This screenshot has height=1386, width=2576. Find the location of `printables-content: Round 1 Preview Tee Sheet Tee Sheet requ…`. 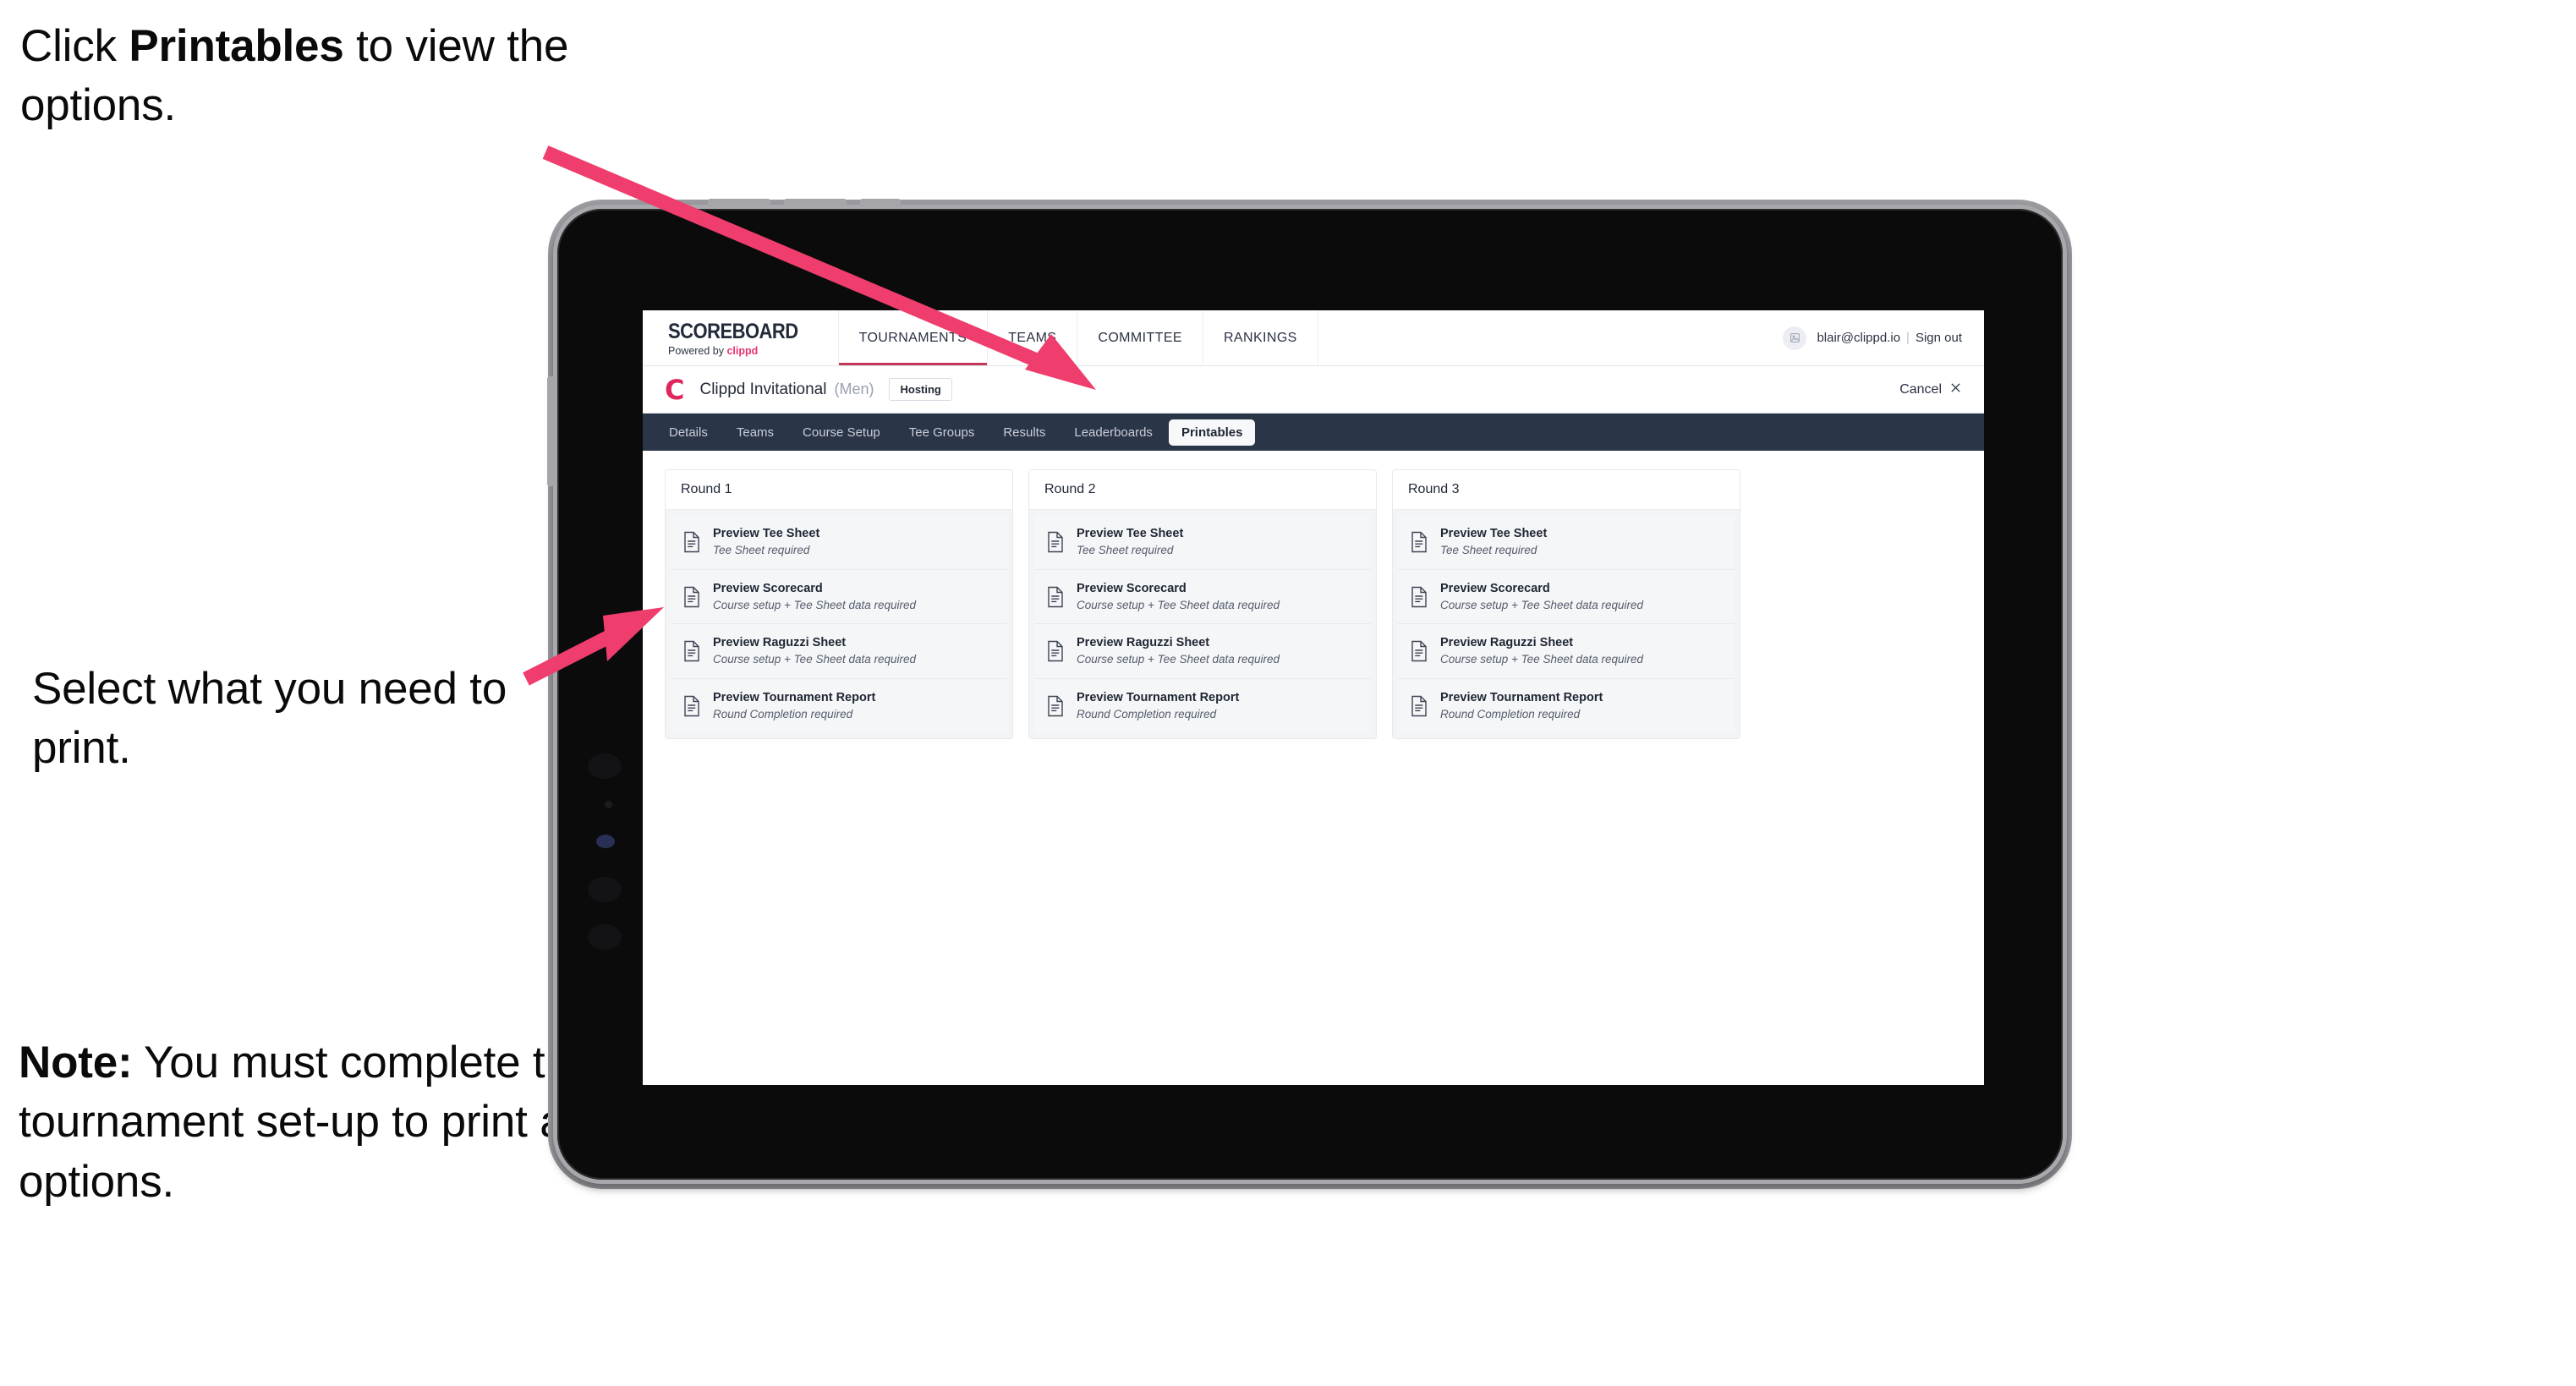

printables-content: Round 1 Preview Tee Sheet Tee Sheet requ… is located at coordinates (1313, 604).